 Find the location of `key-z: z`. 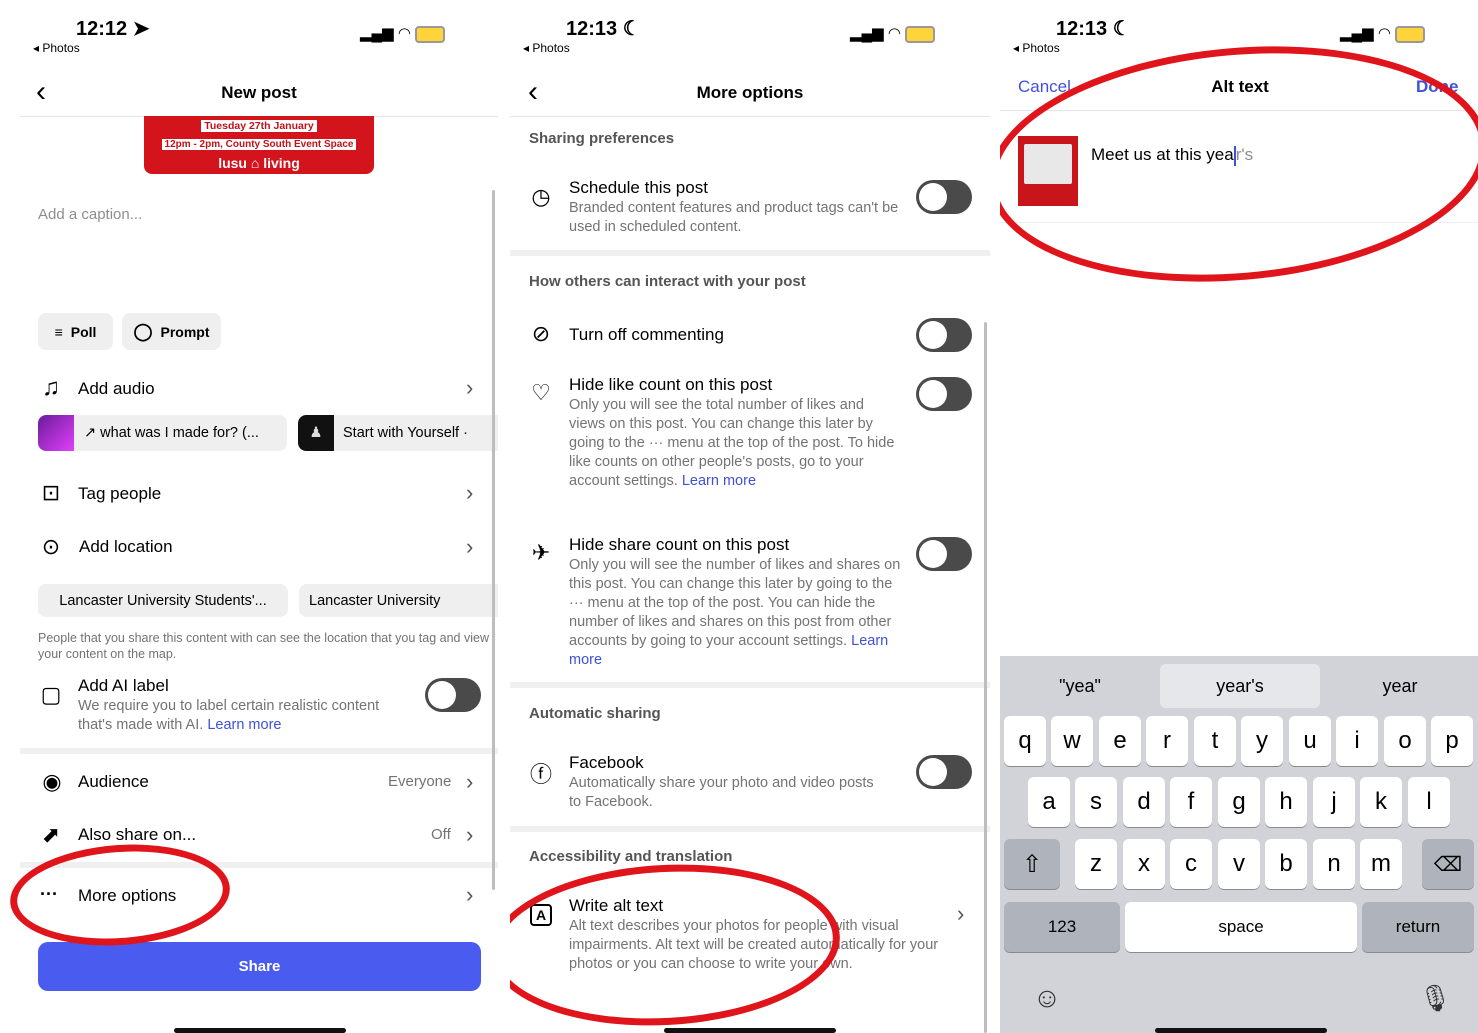

key-z: z is located at coordinates (1096, 864).